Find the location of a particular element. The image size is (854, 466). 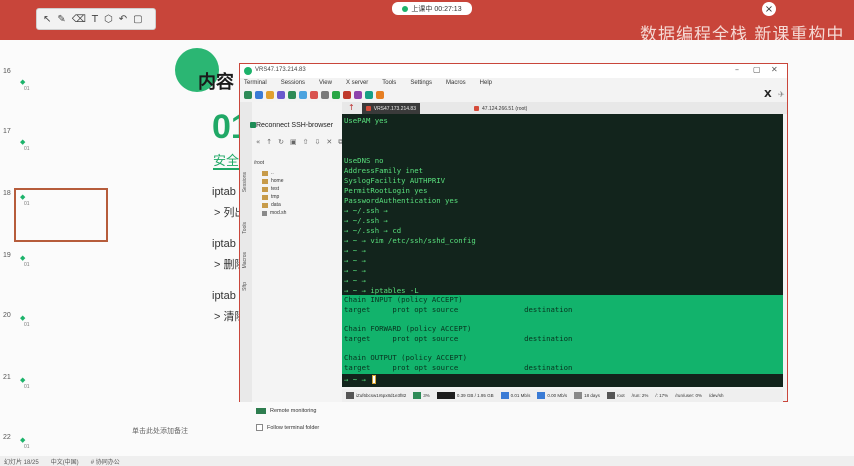

recording-indicator: 上课中 00:27:13 is located at coordinates (432, 8).